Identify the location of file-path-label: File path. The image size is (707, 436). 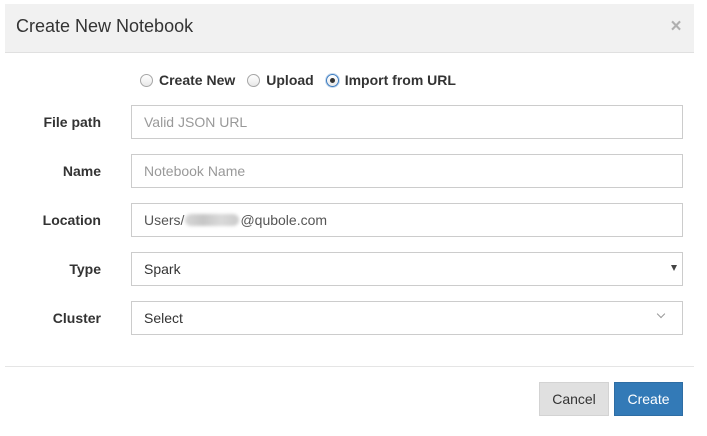
(72, 122).